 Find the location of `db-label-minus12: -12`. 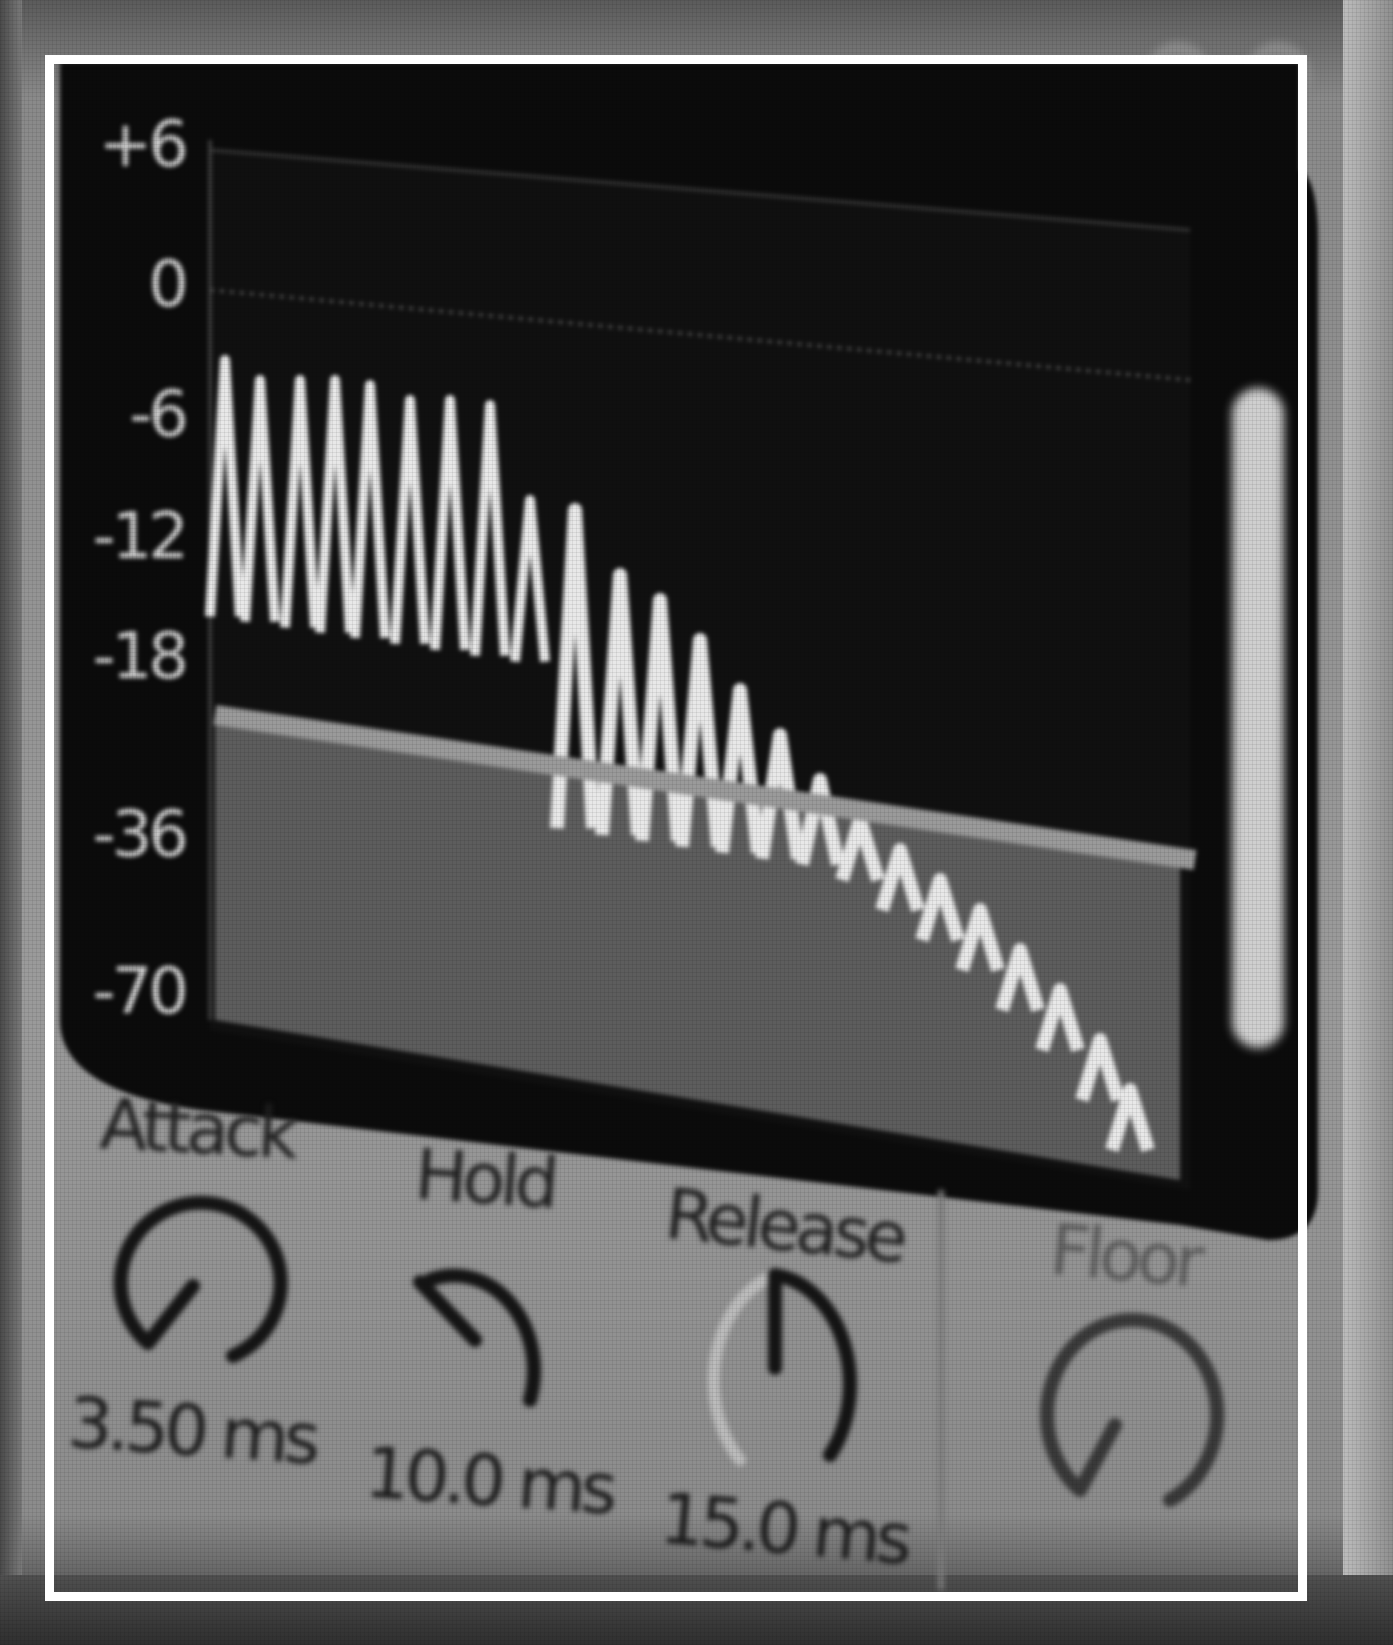

db-label-minus12: -12 is located at coordinates (140, 537).